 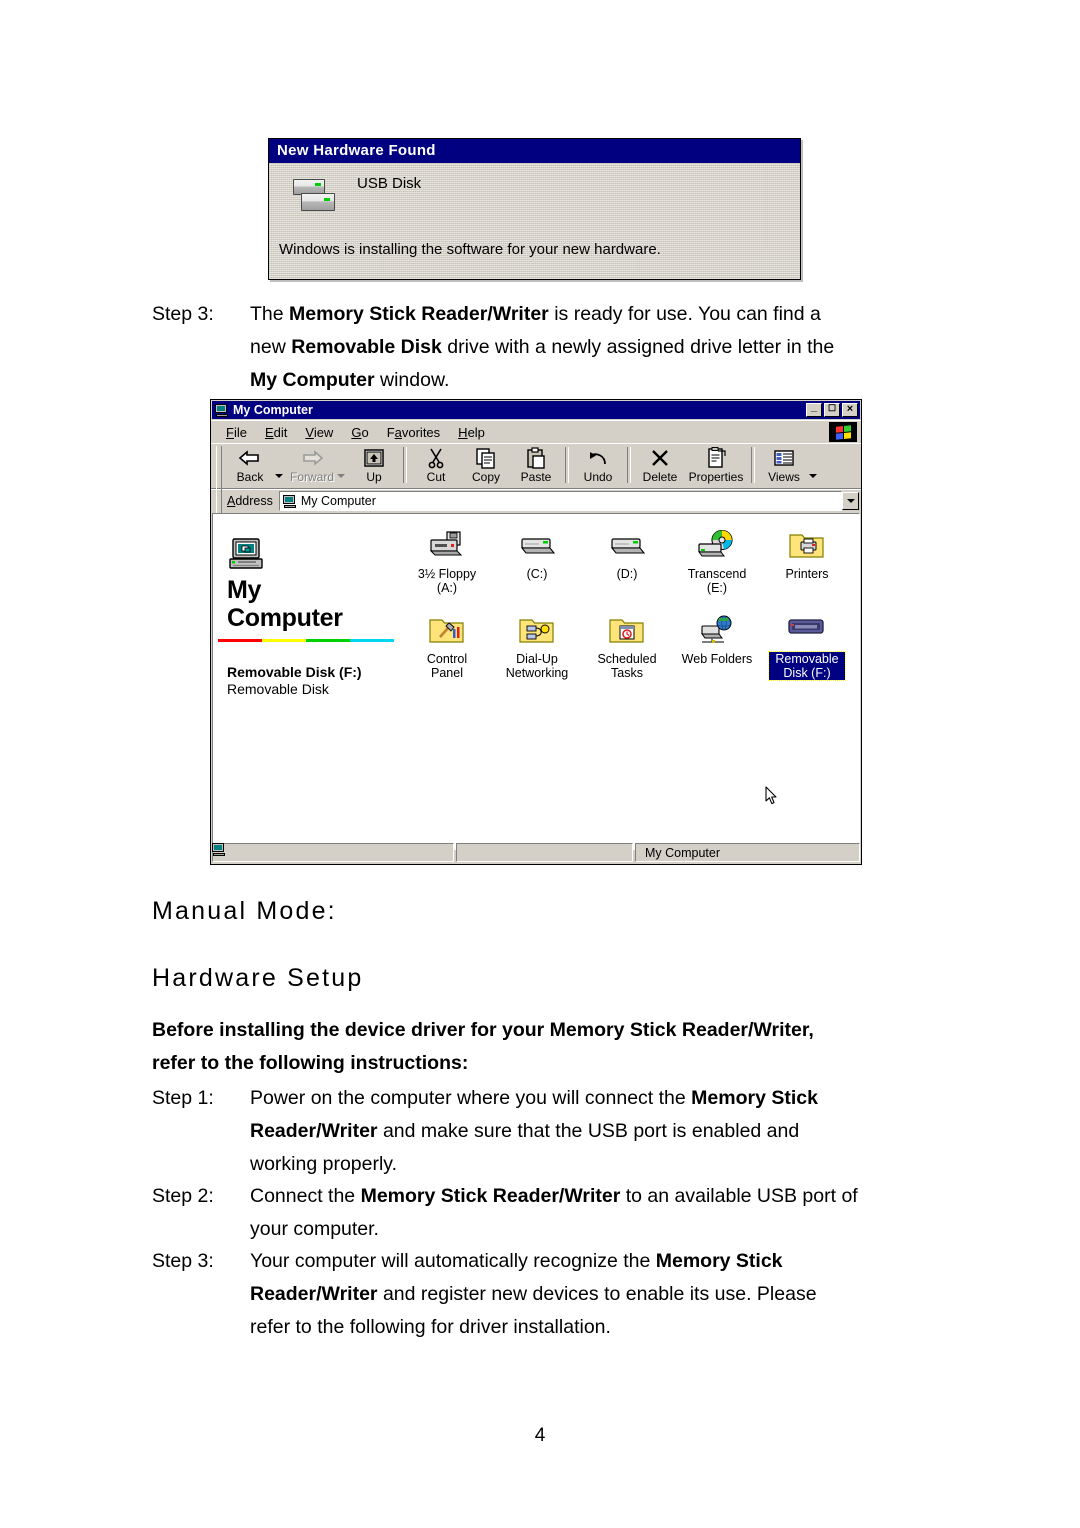 I want to click on menu-item-go: Go, so click(x=359, y=432).